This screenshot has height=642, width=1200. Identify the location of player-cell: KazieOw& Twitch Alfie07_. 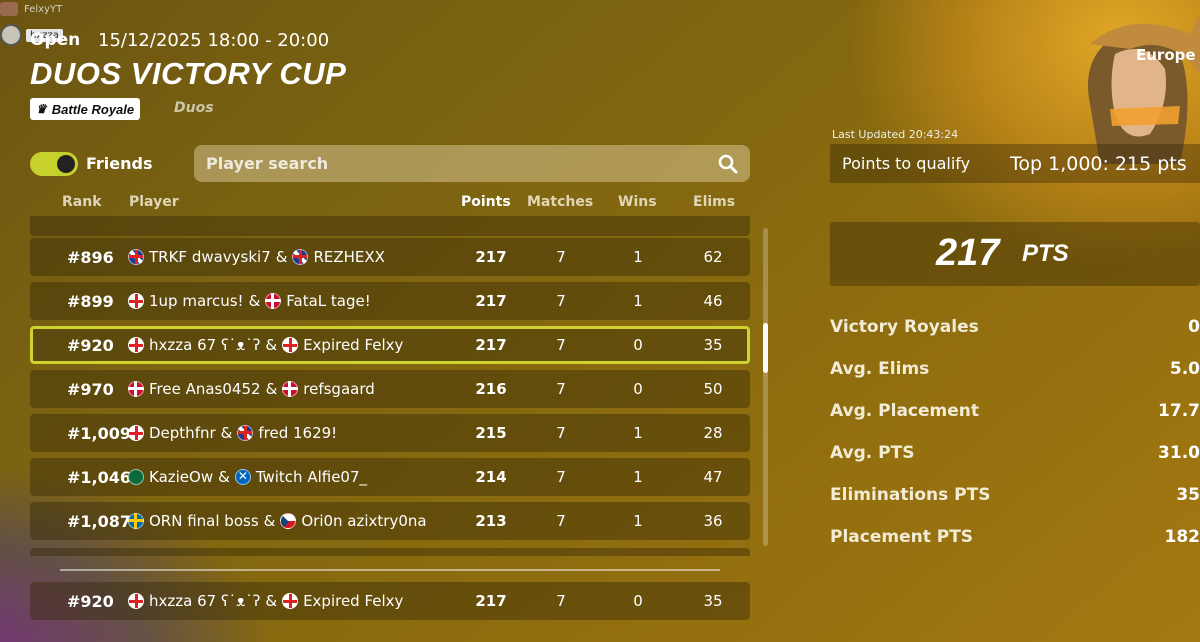
(247, 477).